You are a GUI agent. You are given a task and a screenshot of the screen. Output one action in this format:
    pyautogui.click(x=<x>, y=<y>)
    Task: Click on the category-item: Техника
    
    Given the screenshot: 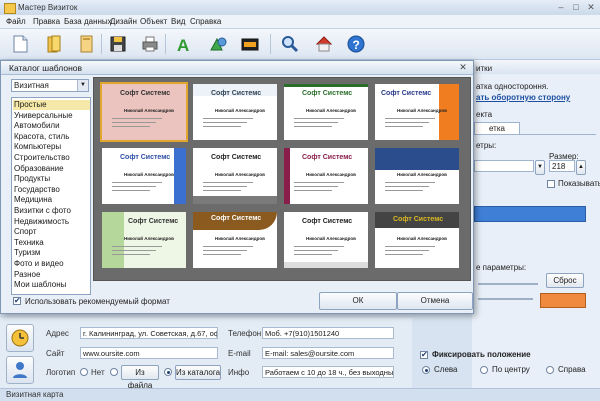 What is the action you would take?
    pyautogui.click(x=51, y=243)
    